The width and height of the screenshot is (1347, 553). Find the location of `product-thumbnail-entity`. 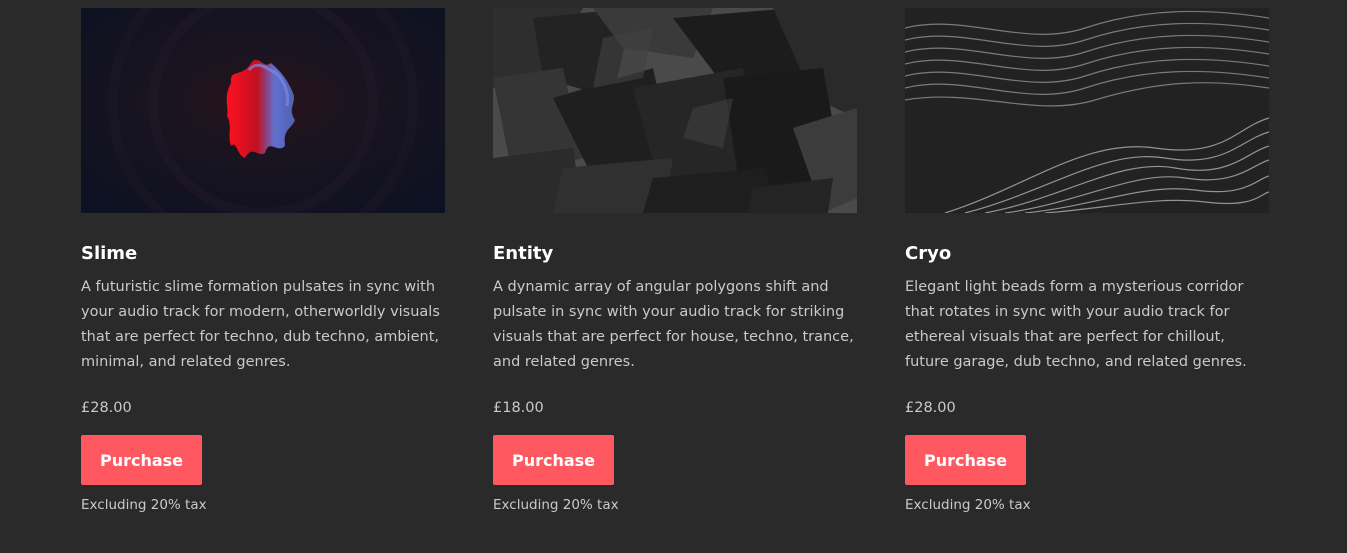

product-thumbnail-entity is located at coordinates (675, 110).